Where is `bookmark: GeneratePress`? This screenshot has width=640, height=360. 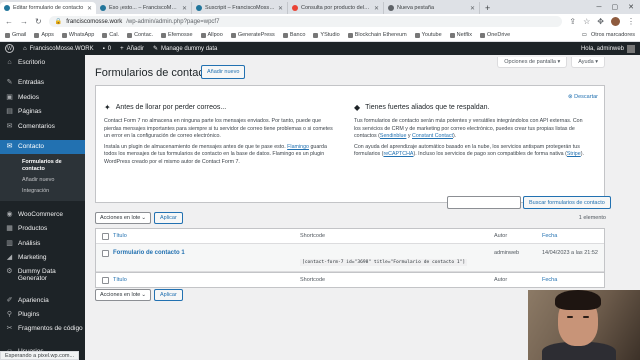
bookmark: GeneratePress is located at coordinates (252, 35).